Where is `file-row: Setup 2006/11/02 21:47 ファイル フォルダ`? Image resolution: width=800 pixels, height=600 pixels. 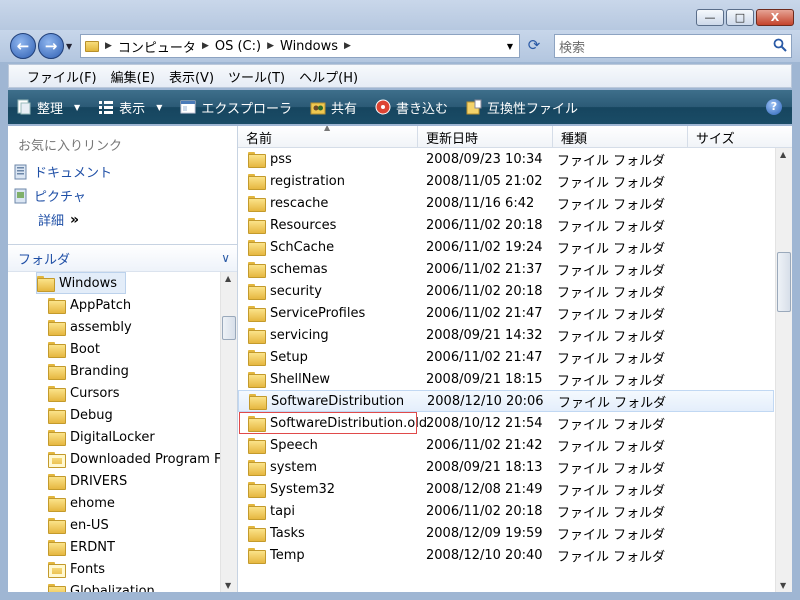 file-row: Setup 2006/11/02 21:47 ファイル フォルダ is located at coordinates (506, 357).